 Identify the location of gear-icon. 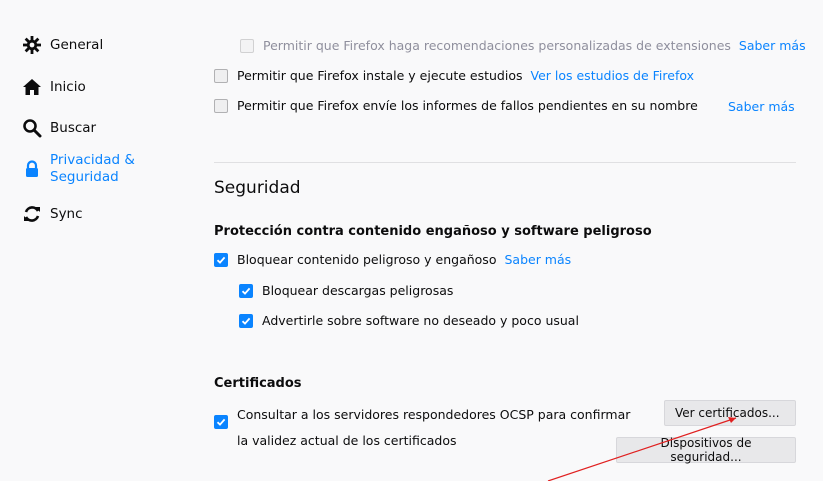
(32, 45).